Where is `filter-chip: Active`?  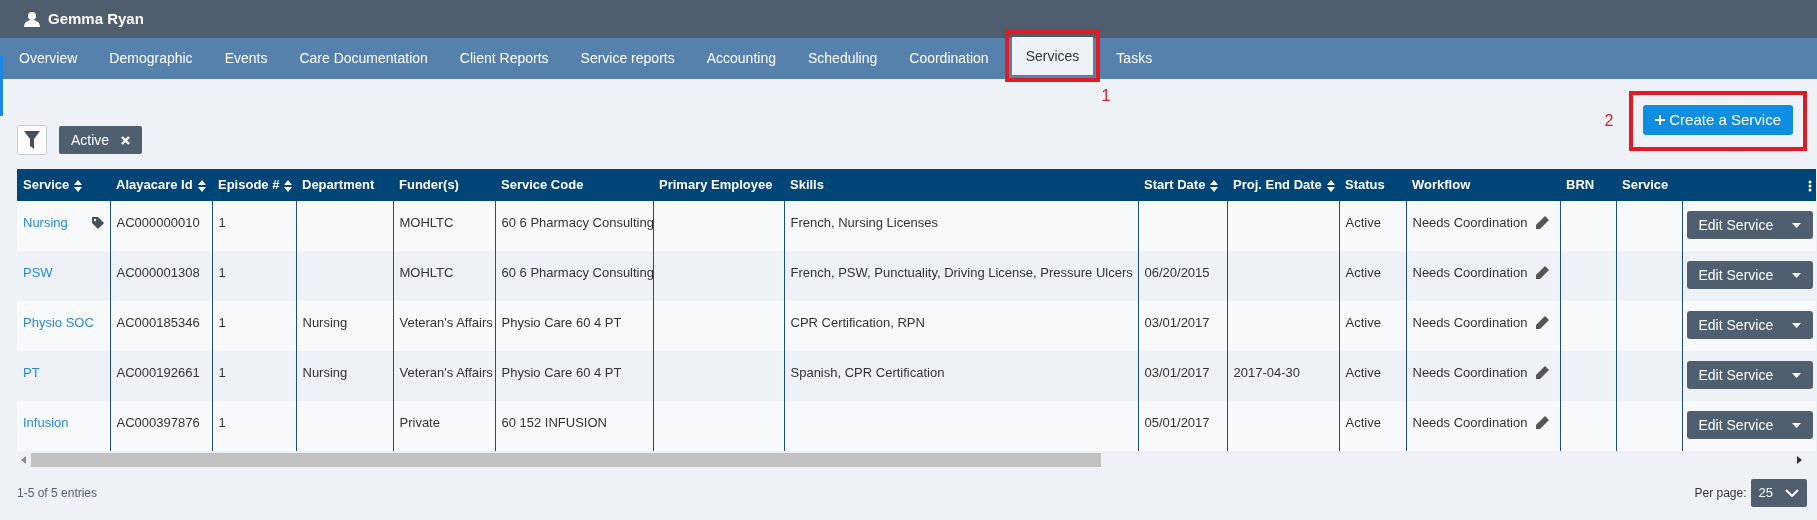
filter-chip: Active is located at coordinates (101, 140).